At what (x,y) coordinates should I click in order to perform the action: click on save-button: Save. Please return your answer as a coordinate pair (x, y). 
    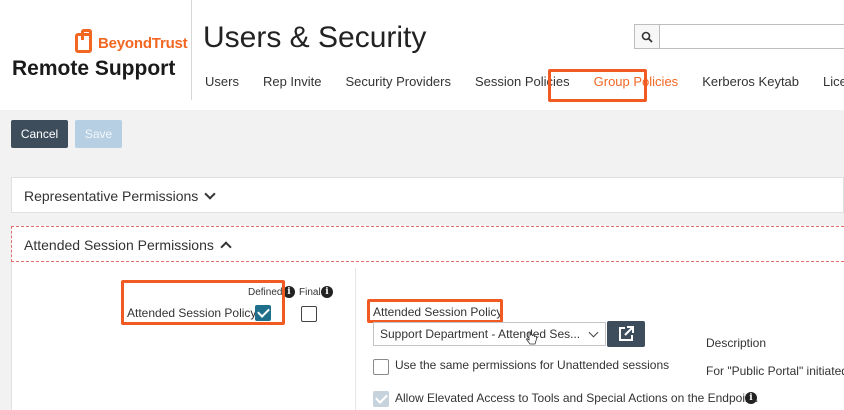
    Looking at the image, I should click on (98, 134).